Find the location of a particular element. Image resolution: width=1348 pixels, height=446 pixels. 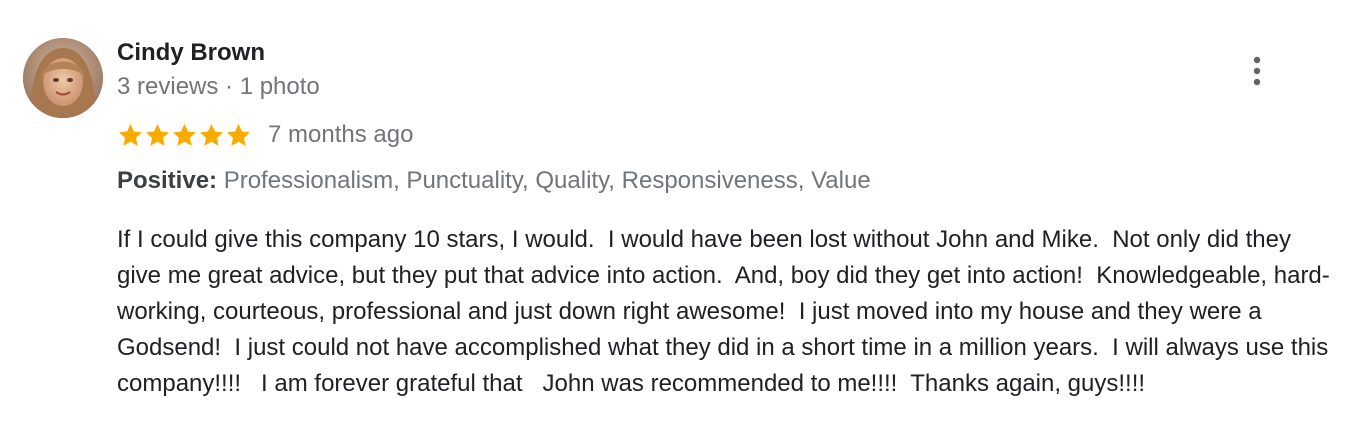

more-vert-icon is located at coordinates (1257, 71).